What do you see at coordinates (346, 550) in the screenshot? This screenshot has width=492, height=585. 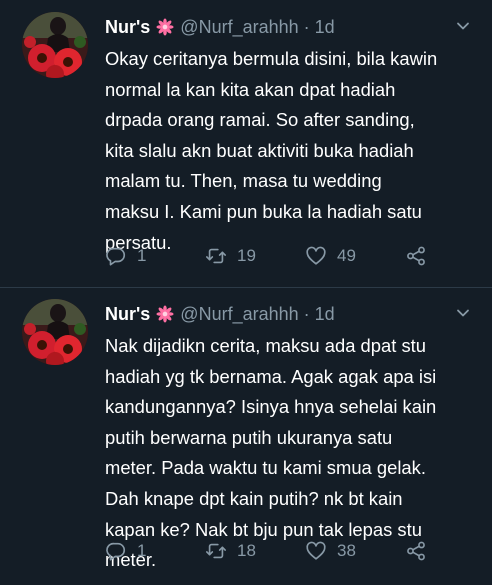 I see `like-count: 38` at bounding box center [346, 550].